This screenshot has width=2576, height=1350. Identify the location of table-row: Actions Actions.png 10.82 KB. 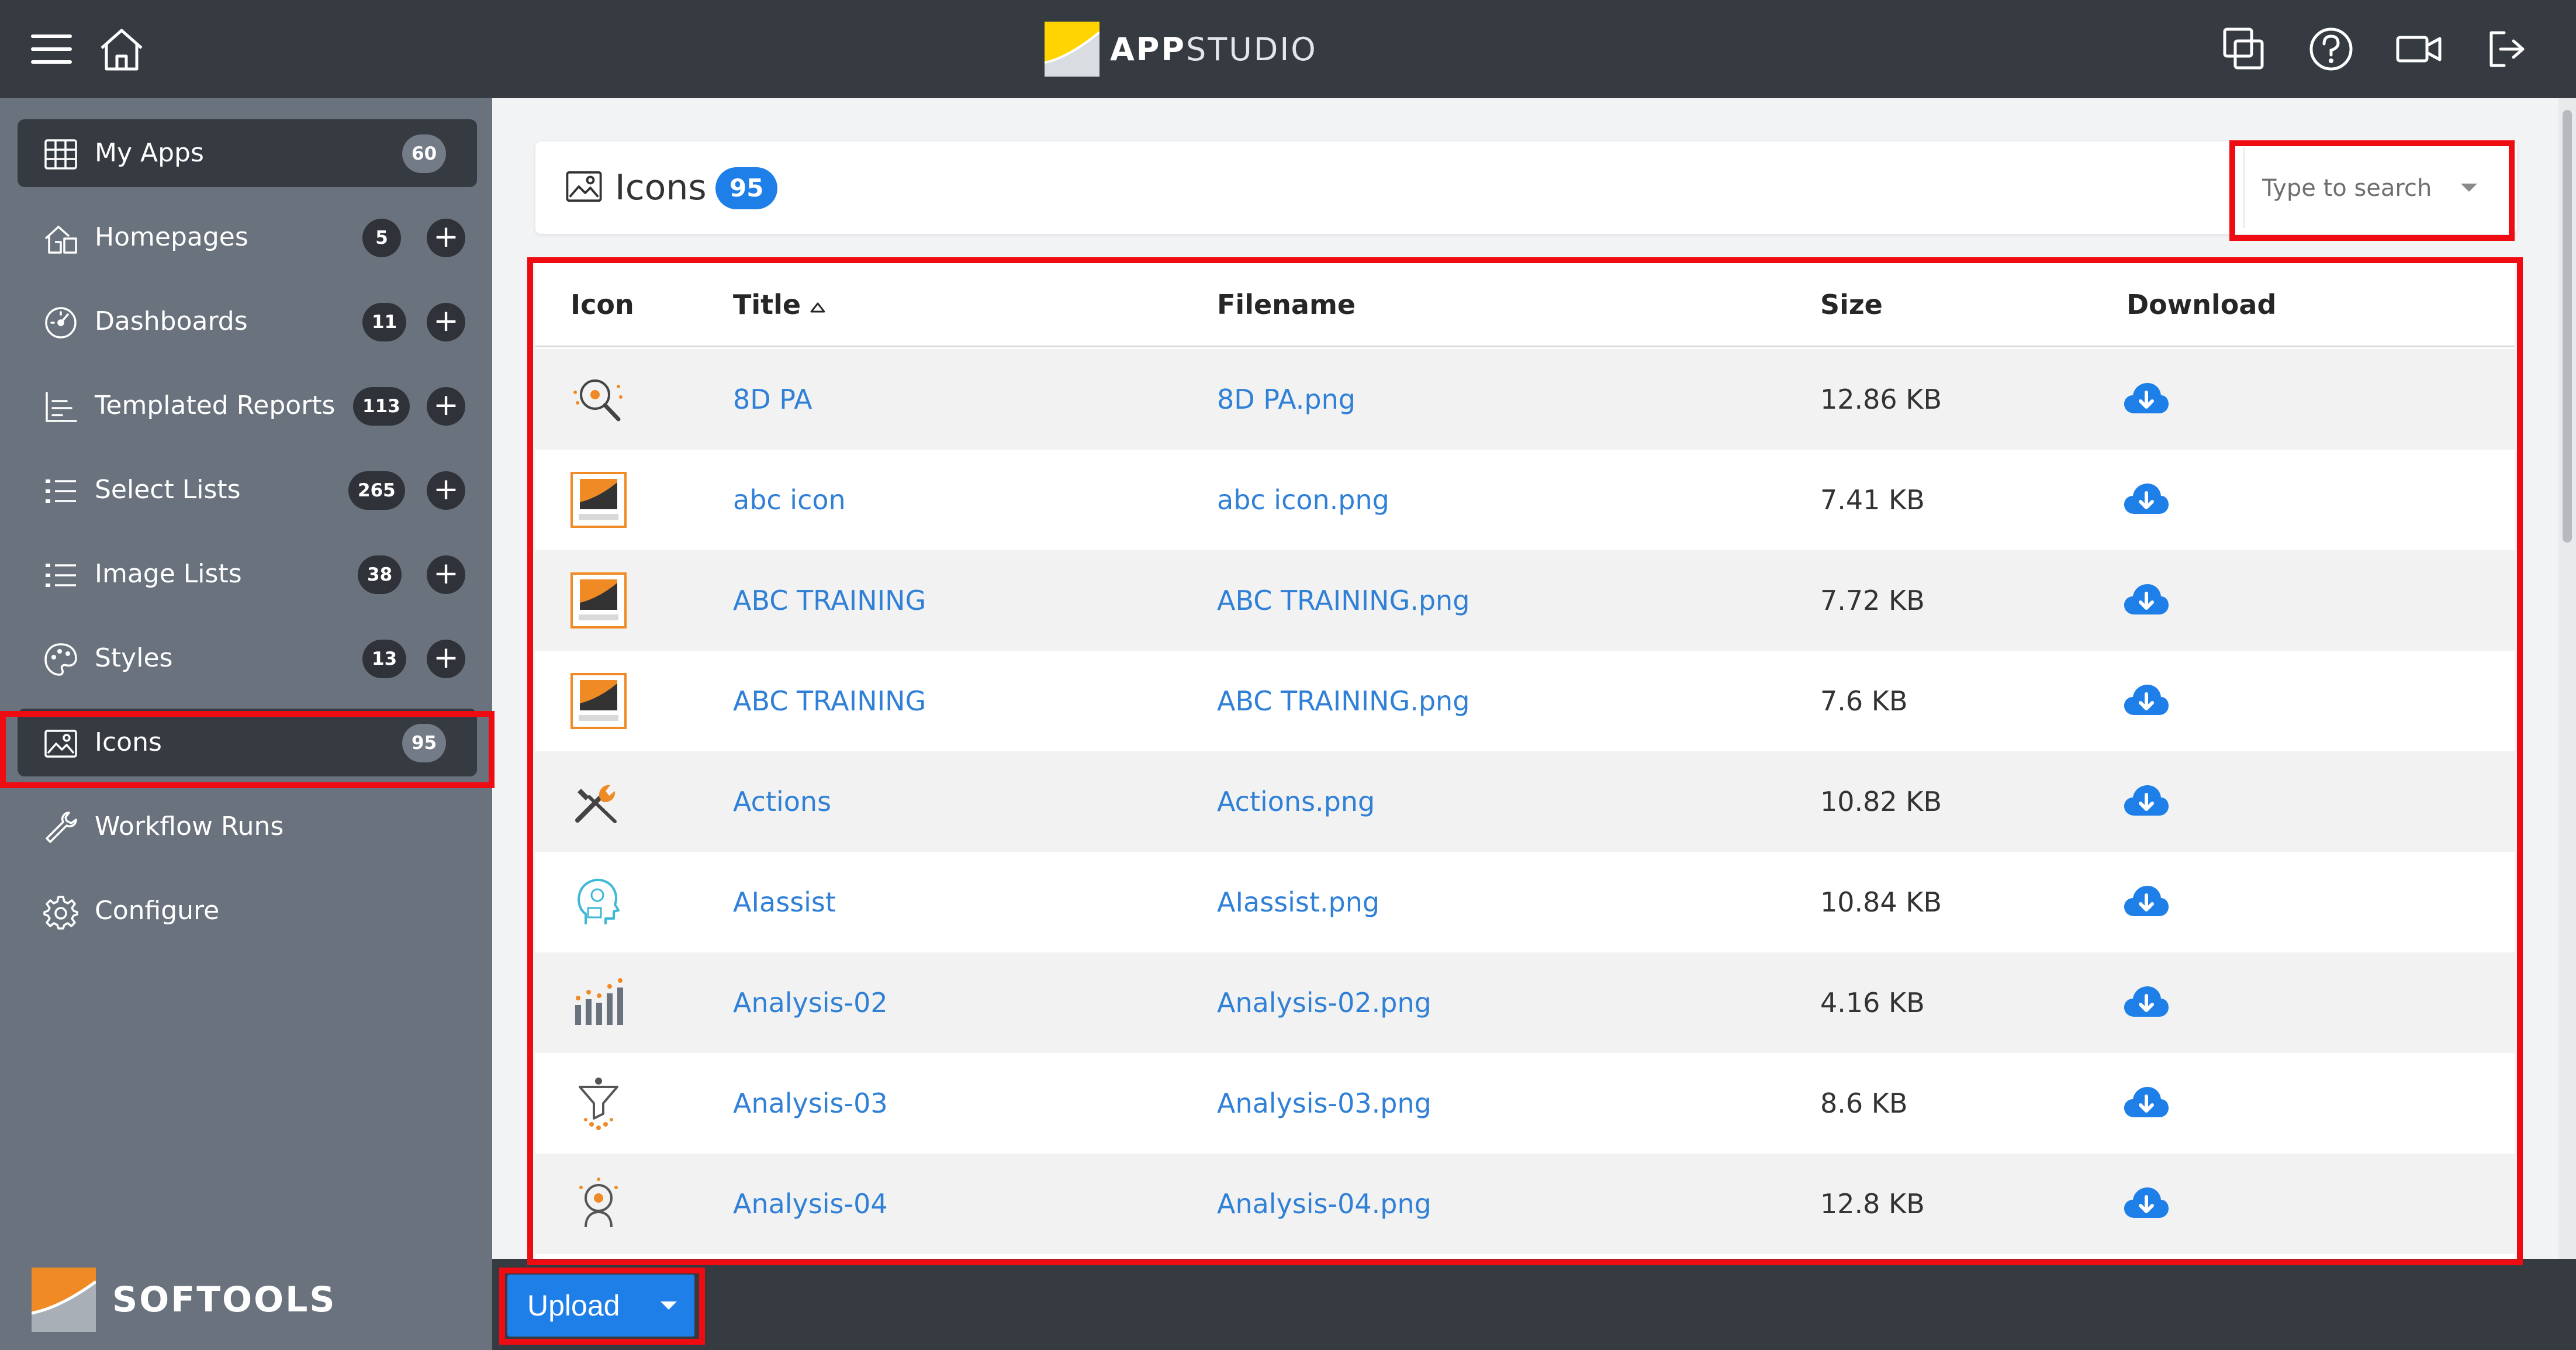
(1525, 801).